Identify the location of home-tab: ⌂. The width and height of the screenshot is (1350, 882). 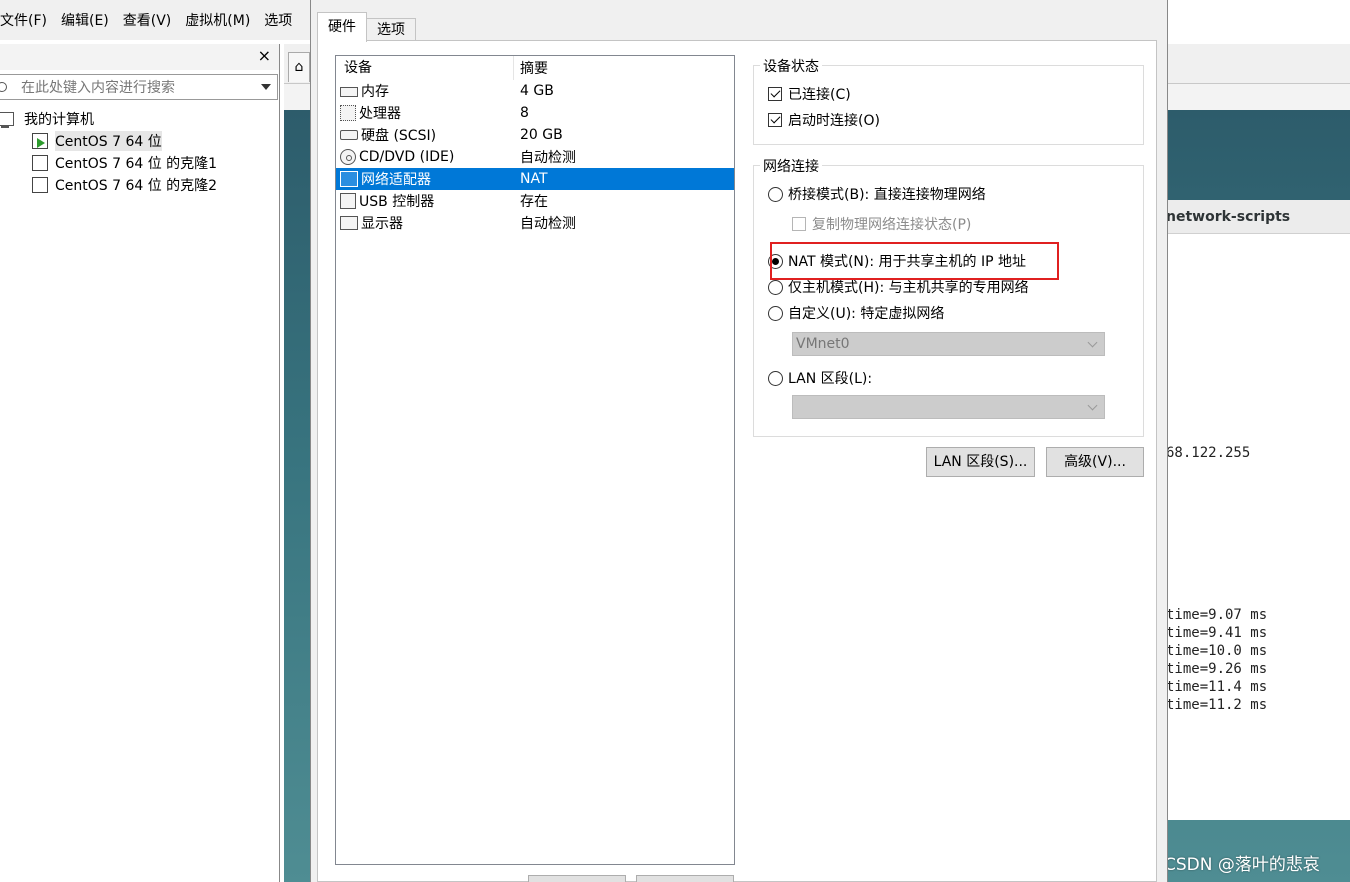
(299, 67).